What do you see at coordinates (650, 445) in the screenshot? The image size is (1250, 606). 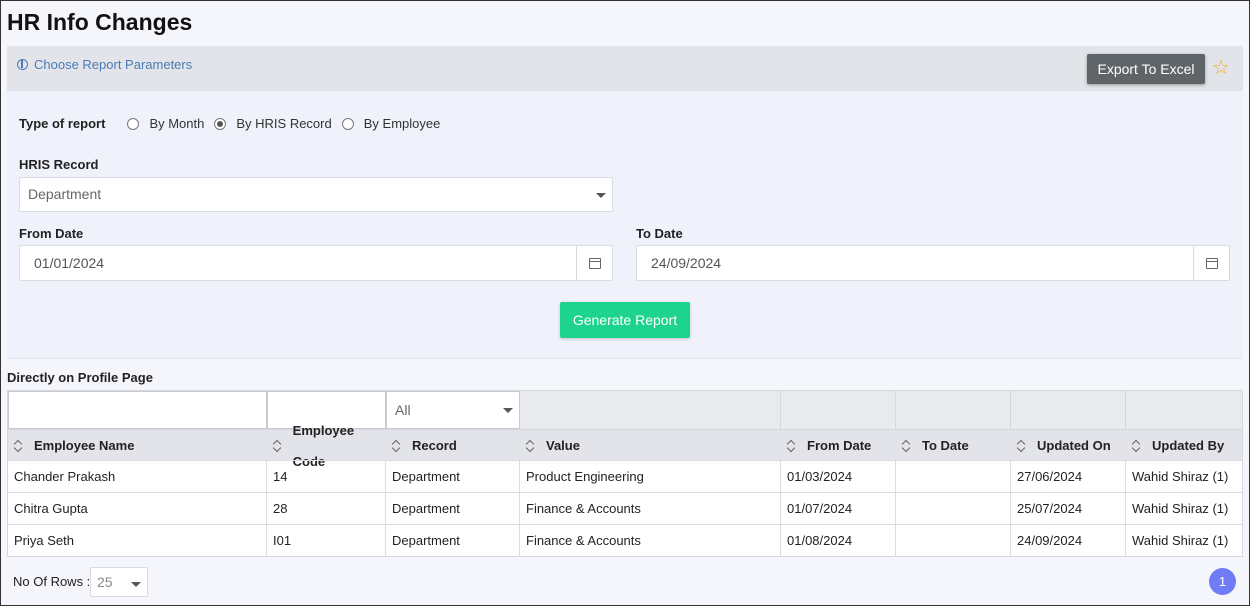 I see `col-value: Value` at bounding box center [650, 445].